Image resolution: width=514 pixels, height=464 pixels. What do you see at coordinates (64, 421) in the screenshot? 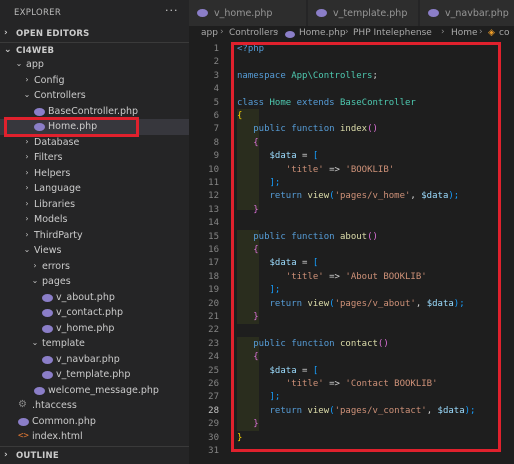
I see `tree-item-label: Common.php` at bounding box center [64, 421].